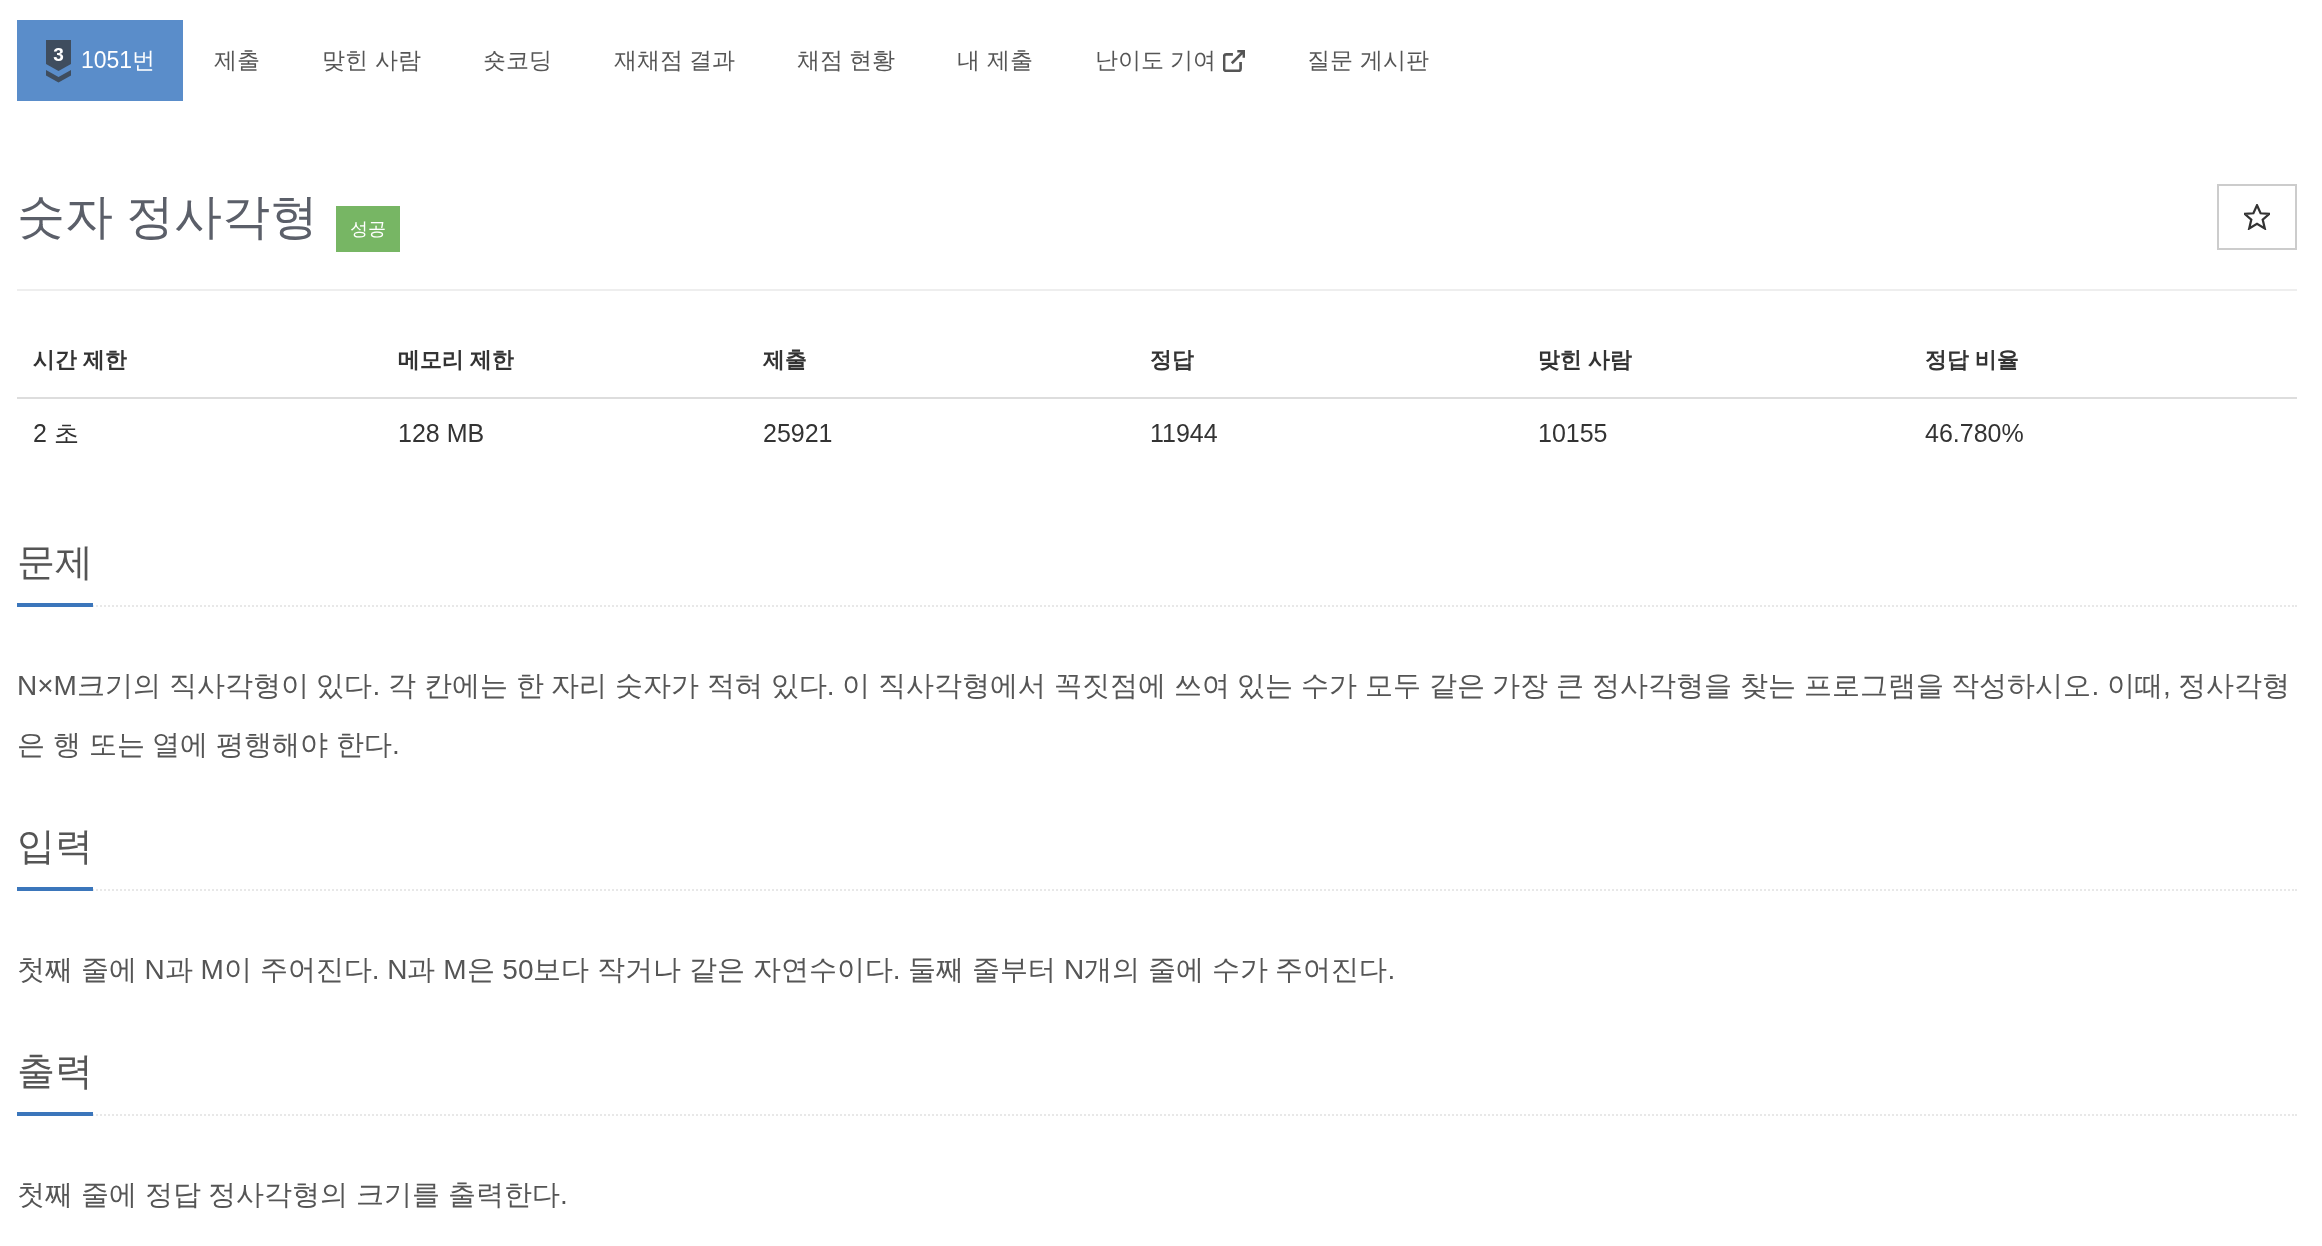  Describe the element at coordinates (371, 60) in the screenshot. I see `nav-tab: 맞힌 사람` at that location.